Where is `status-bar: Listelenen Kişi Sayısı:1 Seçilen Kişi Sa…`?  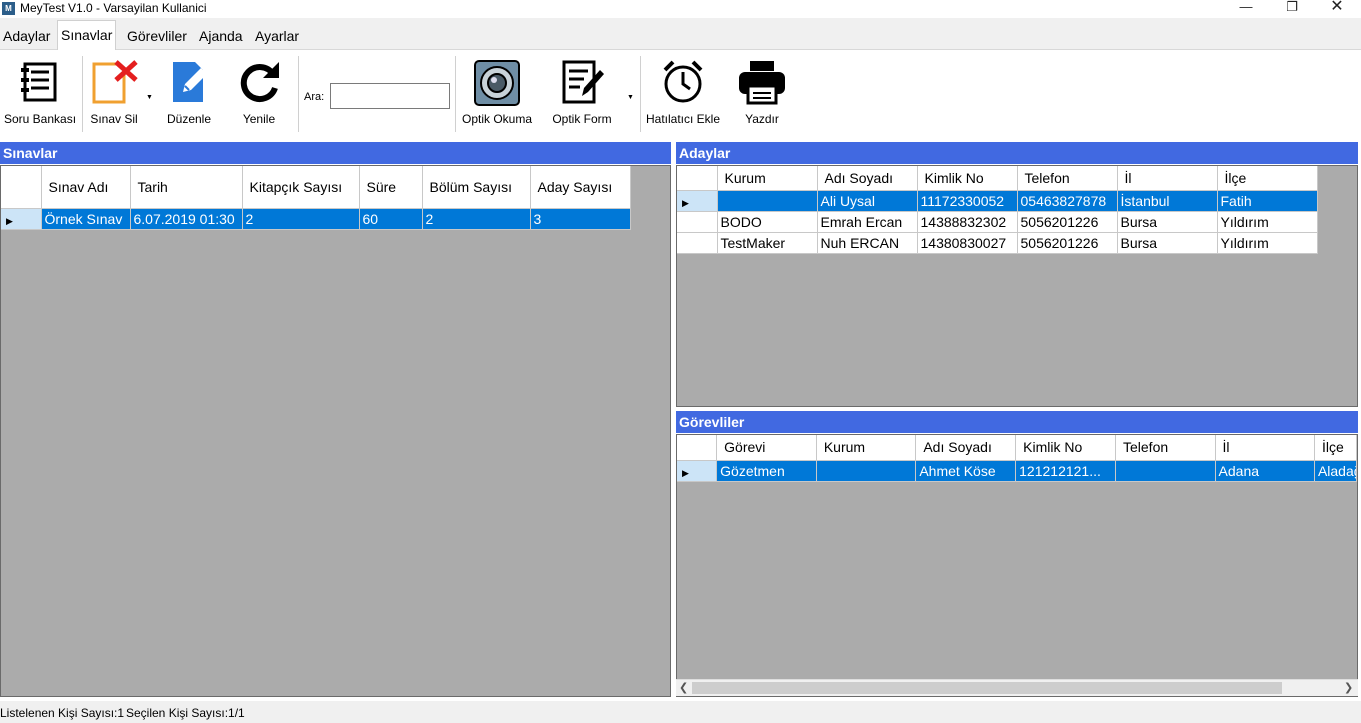
status-bar: Listelenen Kişi Sayısı:1 Seçilen Kişi Sa… is located at coordinates (680, 712).